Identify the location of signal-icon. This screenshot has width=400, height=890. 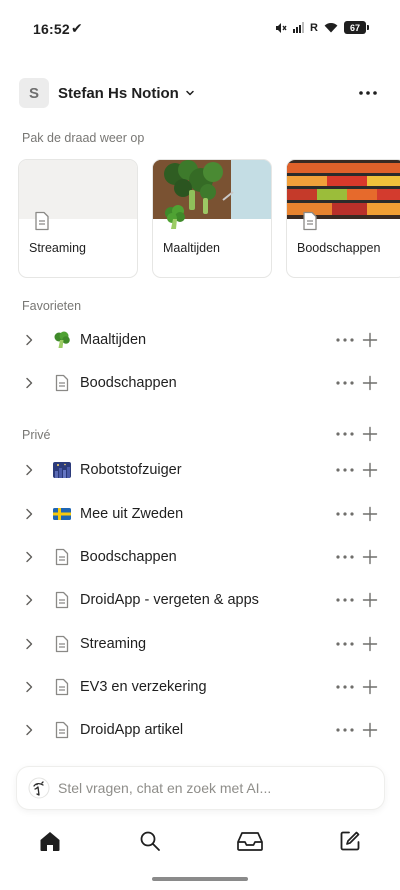
(299, 27).